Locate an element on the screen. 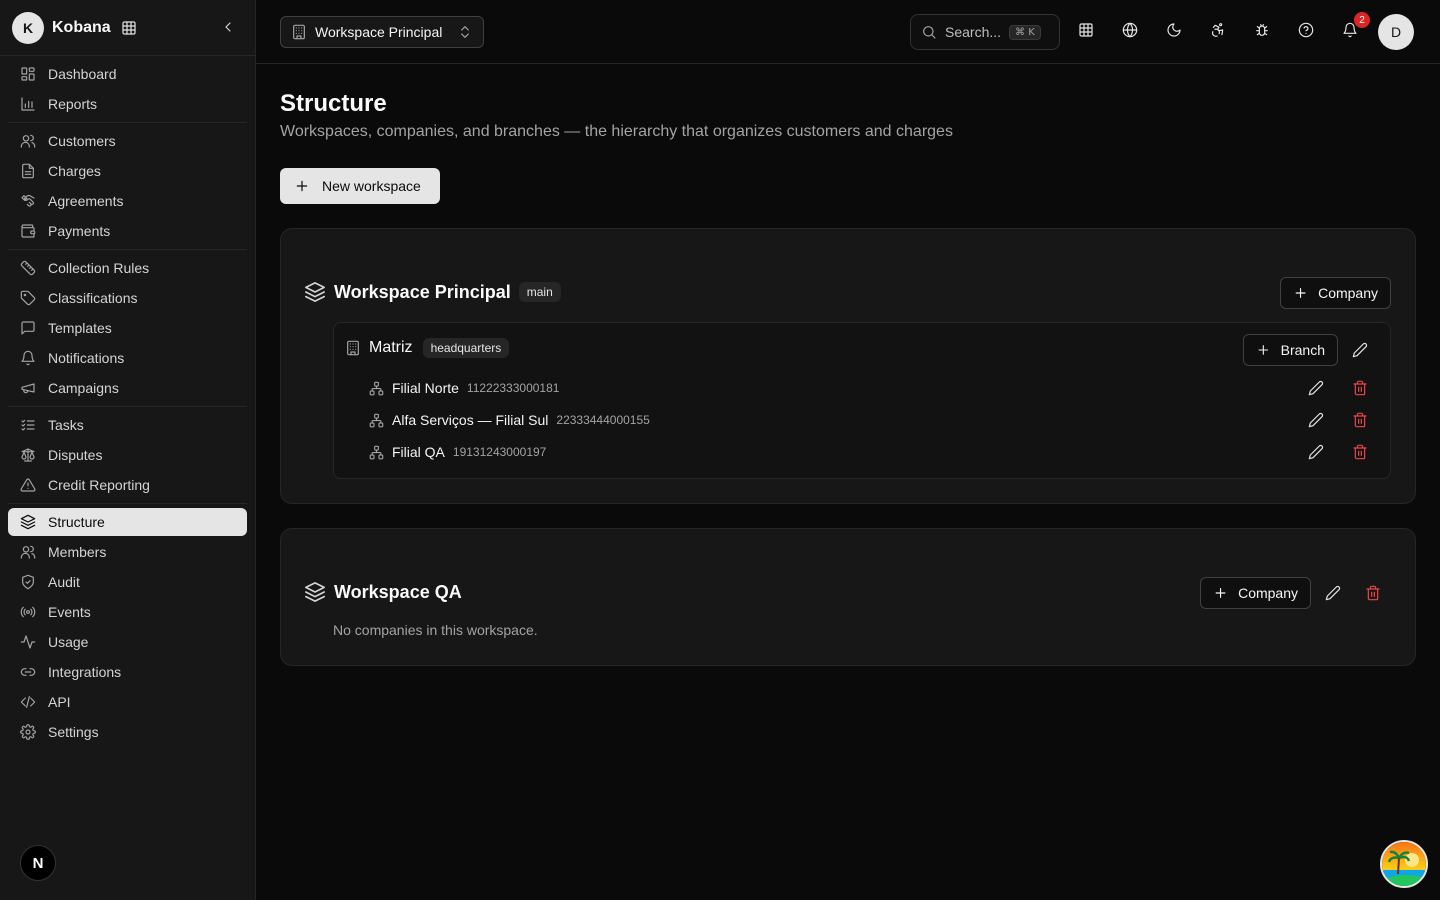  gear-icon is located at coordinates (28, 732).